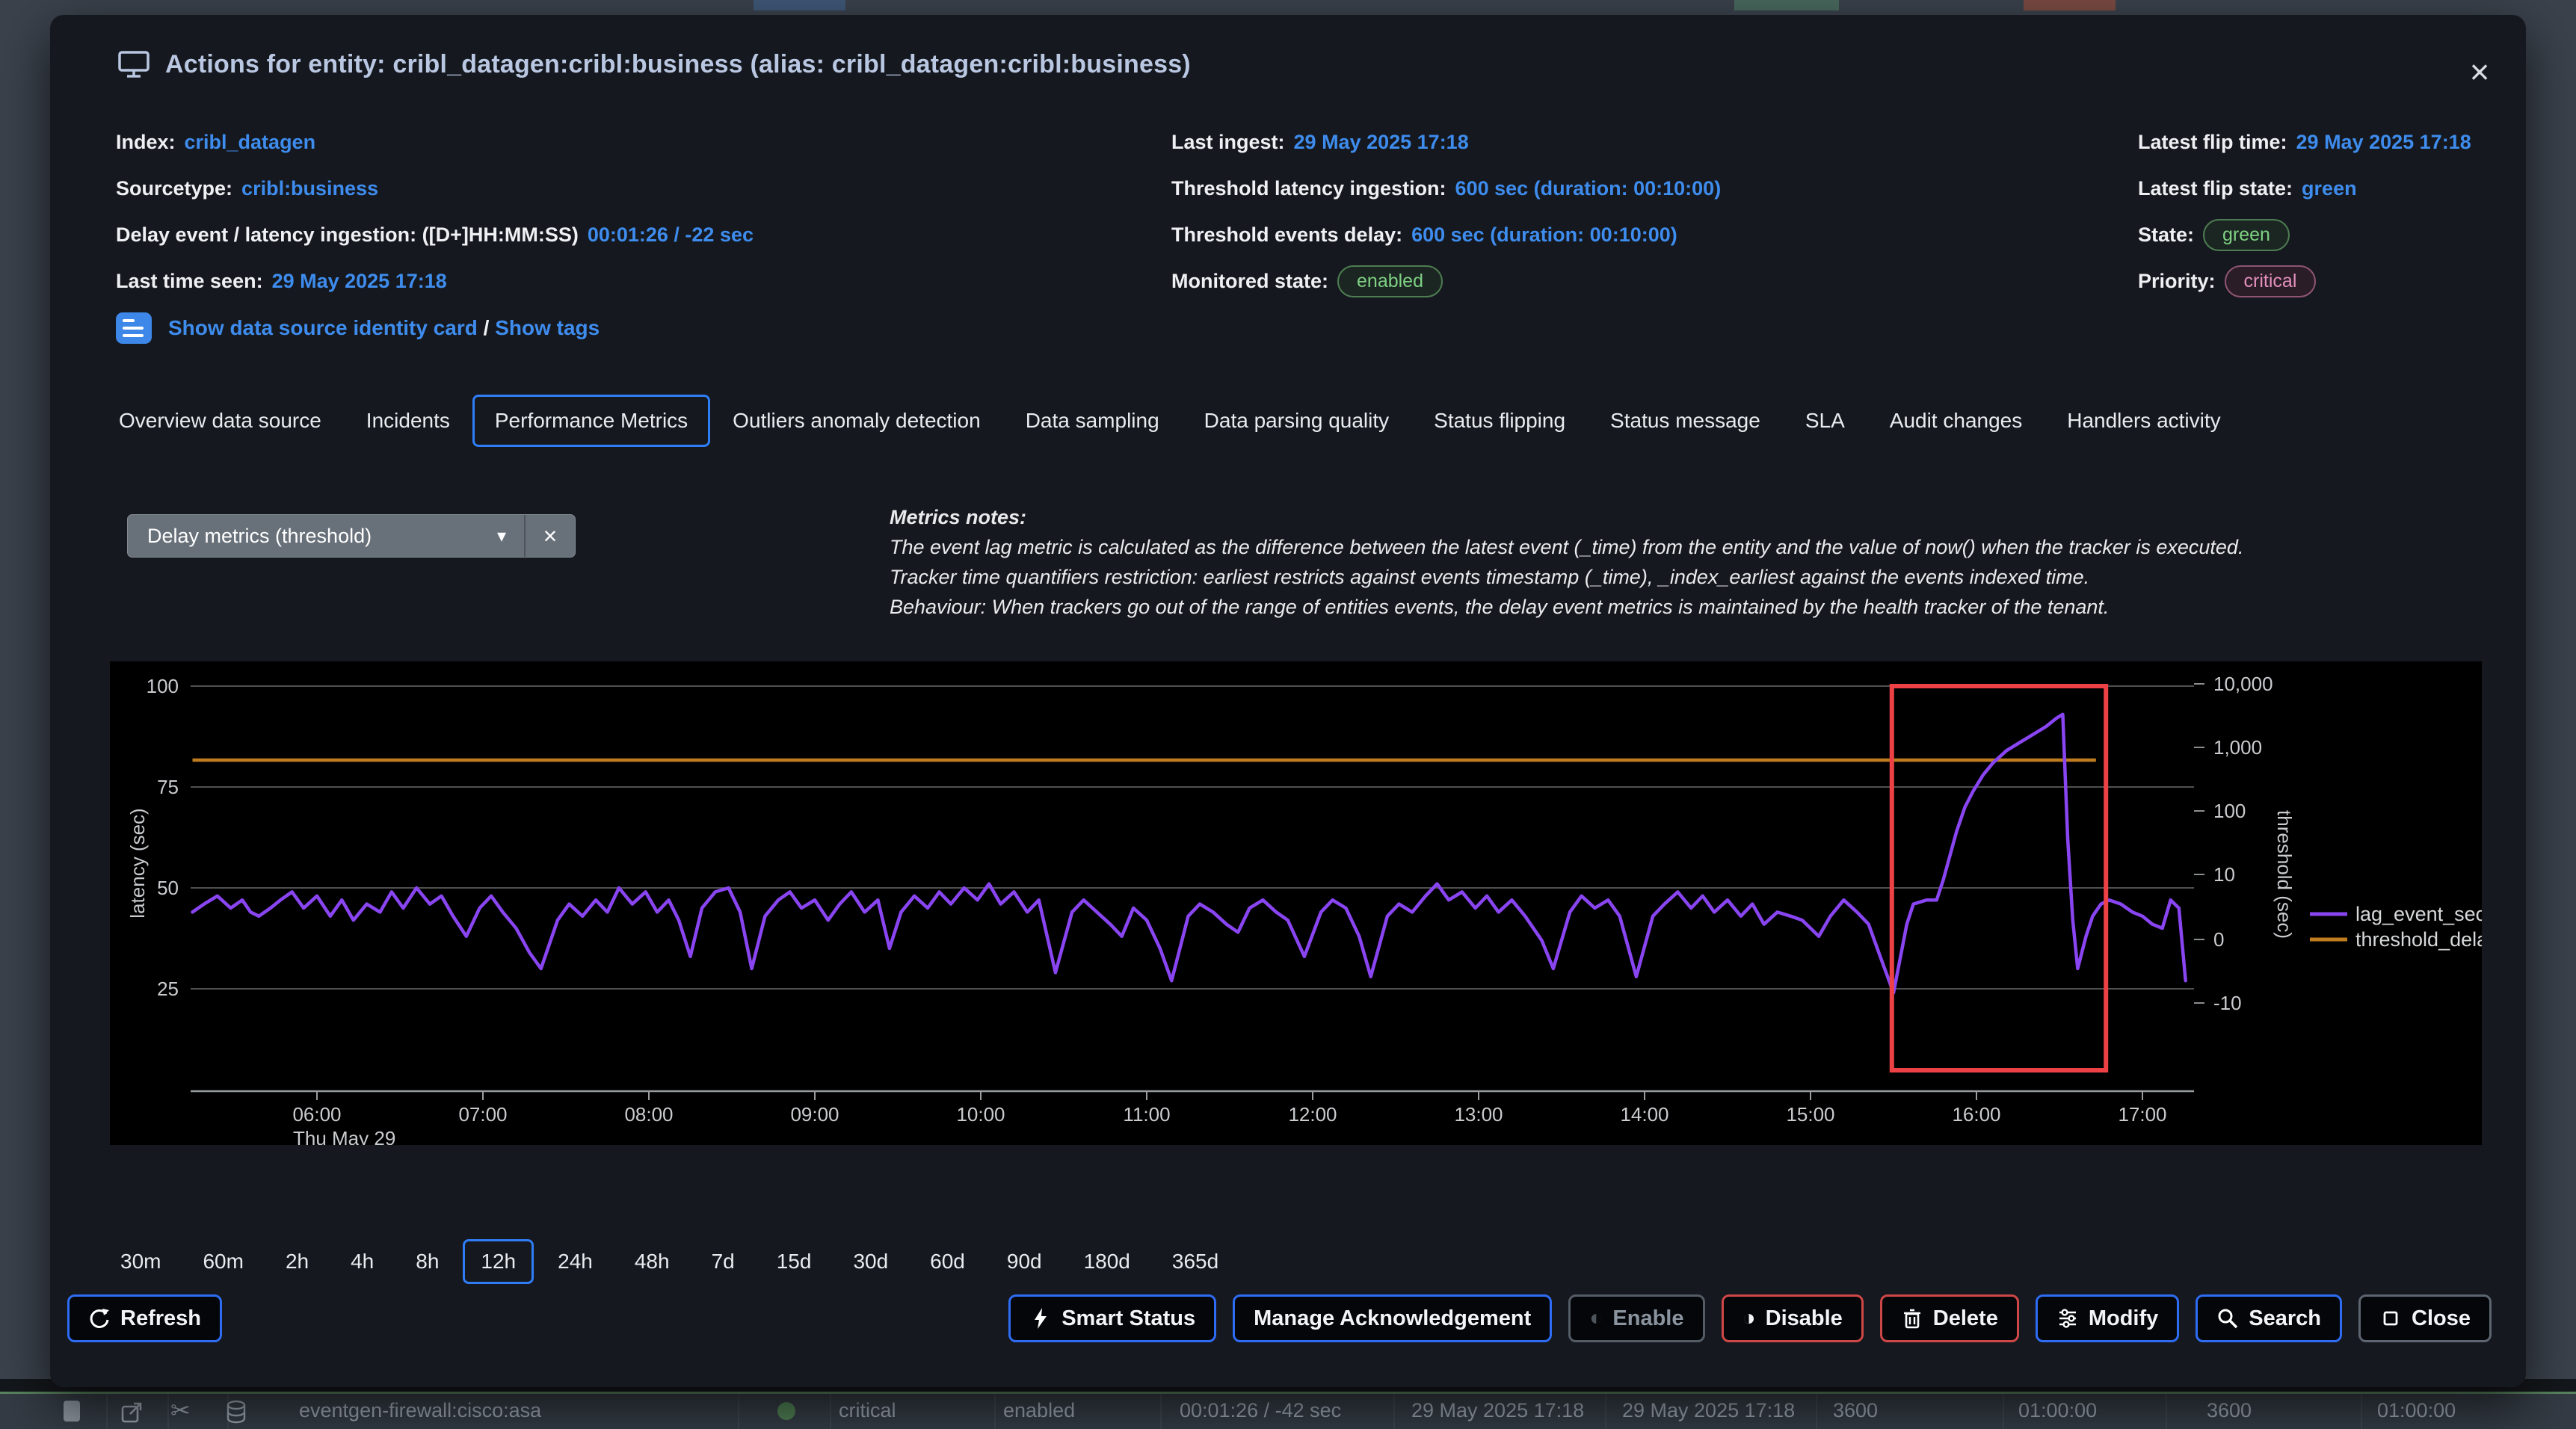 This screenshot has height=1429, width=2576. What do you see at coordinates (670, 234) in the screenshot?
I see `info-value: 00:01:26 / -22 sec` at bounding box center [670, 234].